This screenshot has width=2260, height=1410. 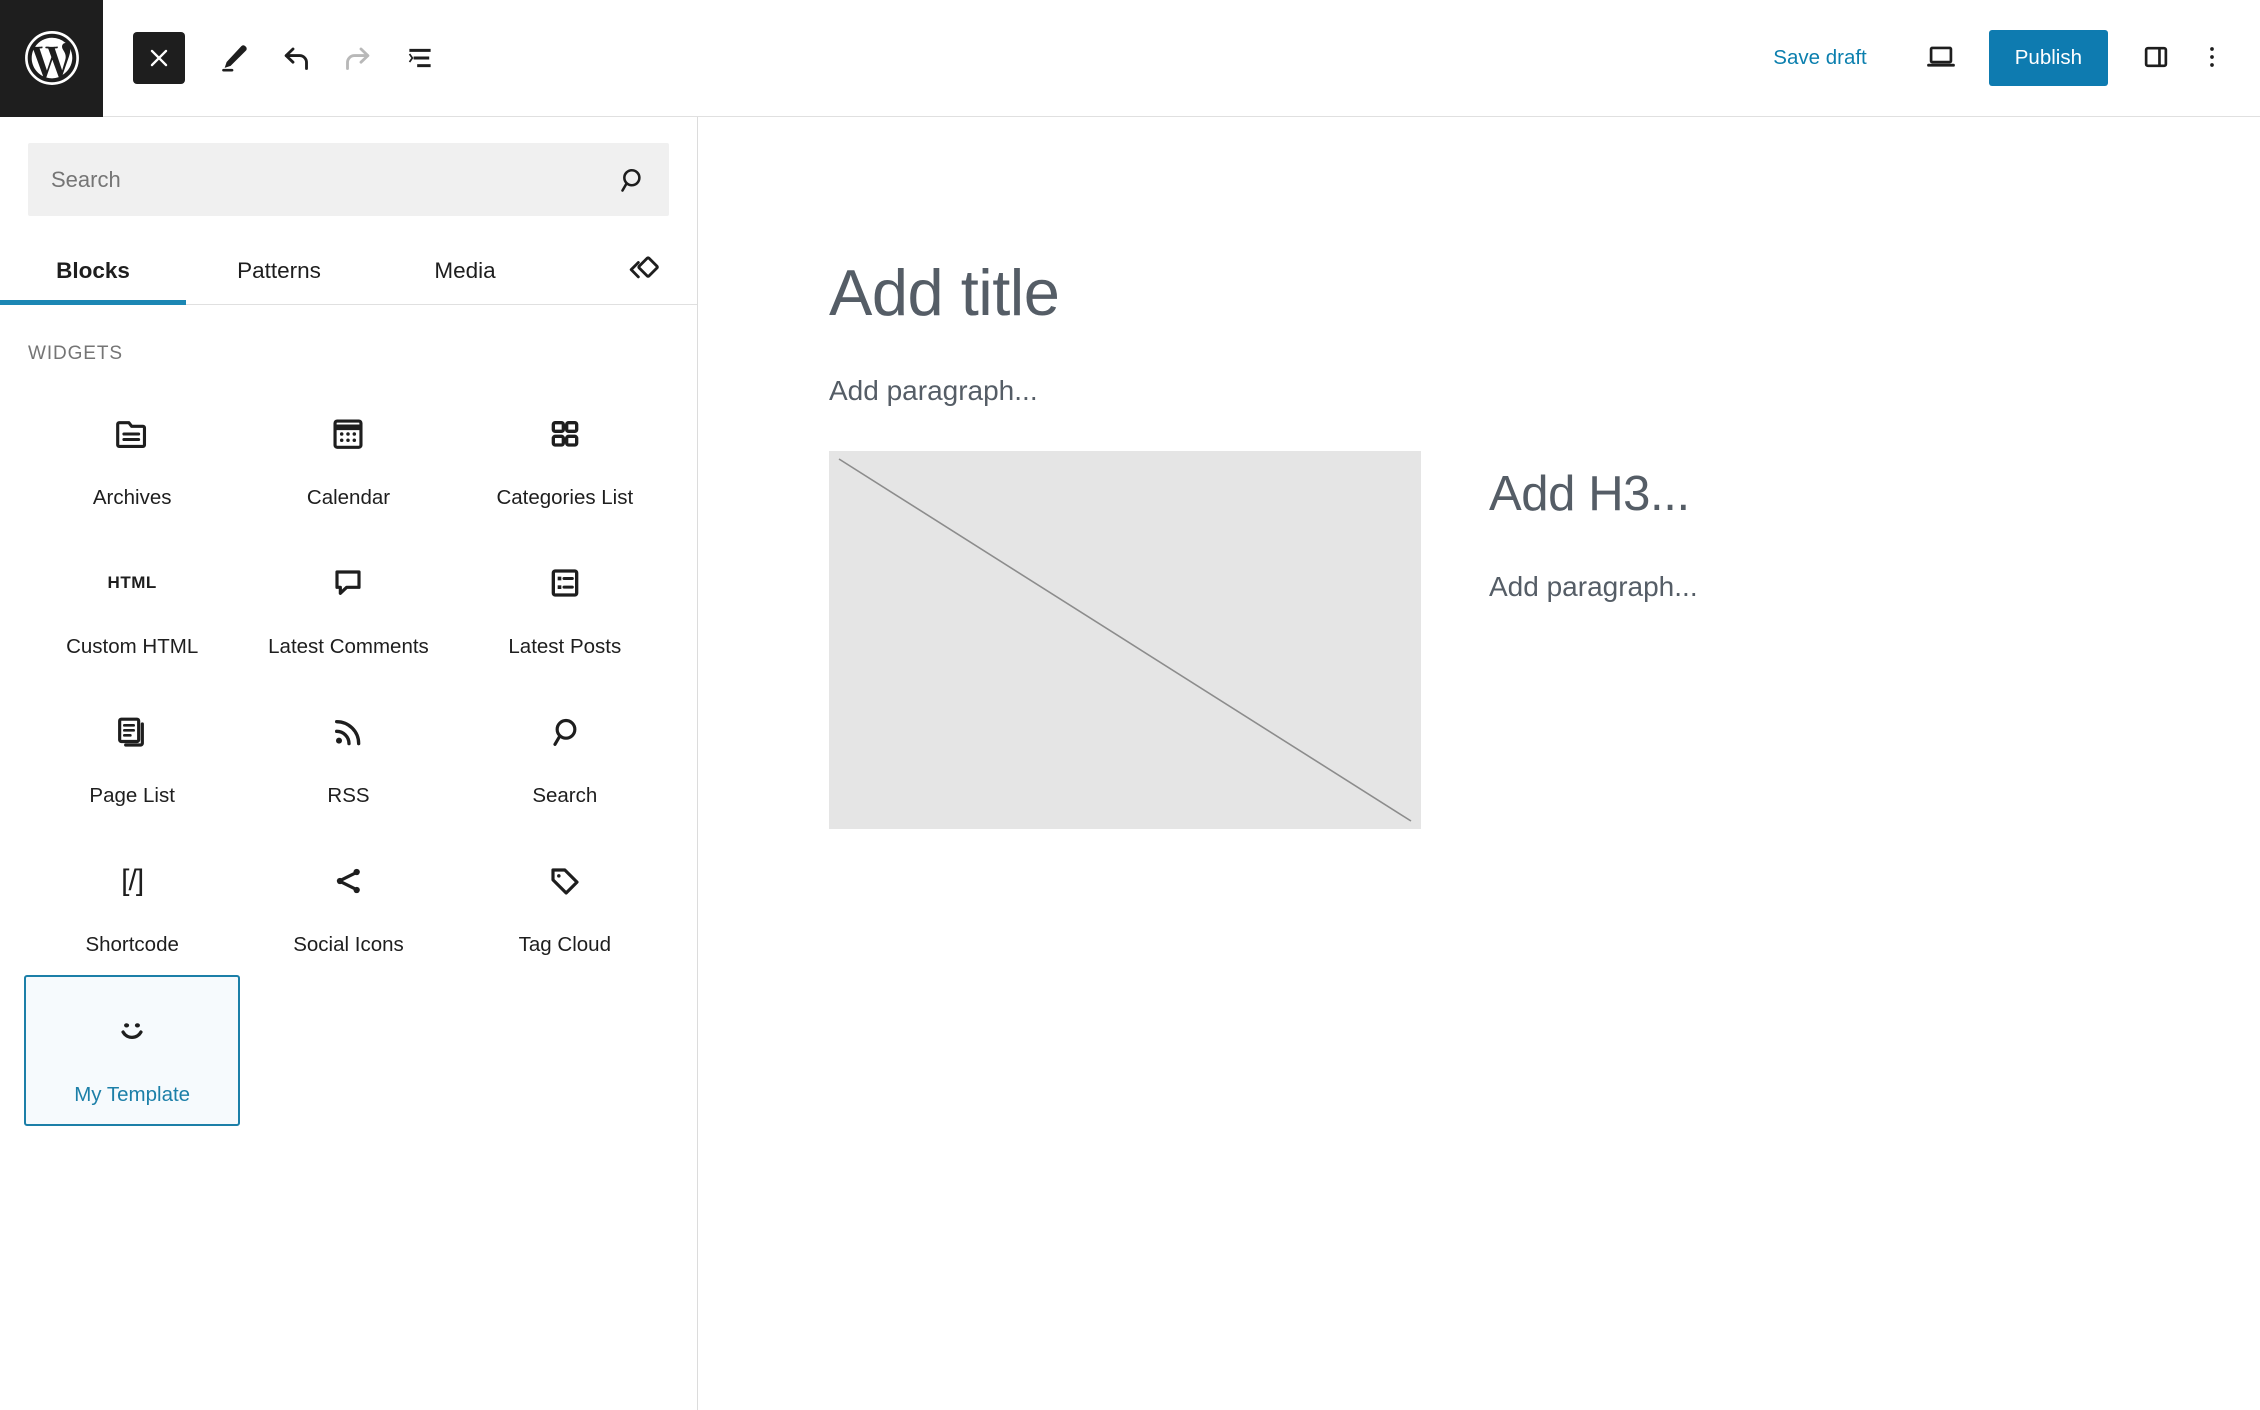 I want to click on more-options-button, so click(x=2212, y=58).